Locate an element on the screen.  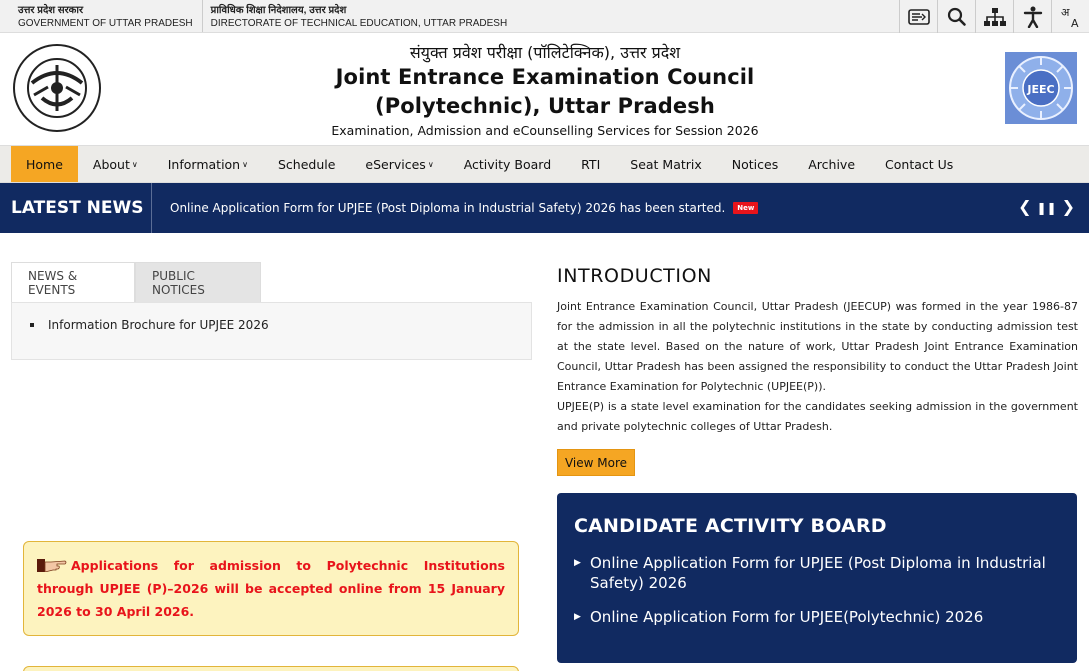
ticker-controls: ❮ ❚❚ ❯ is located at coordinates (1046, 208).